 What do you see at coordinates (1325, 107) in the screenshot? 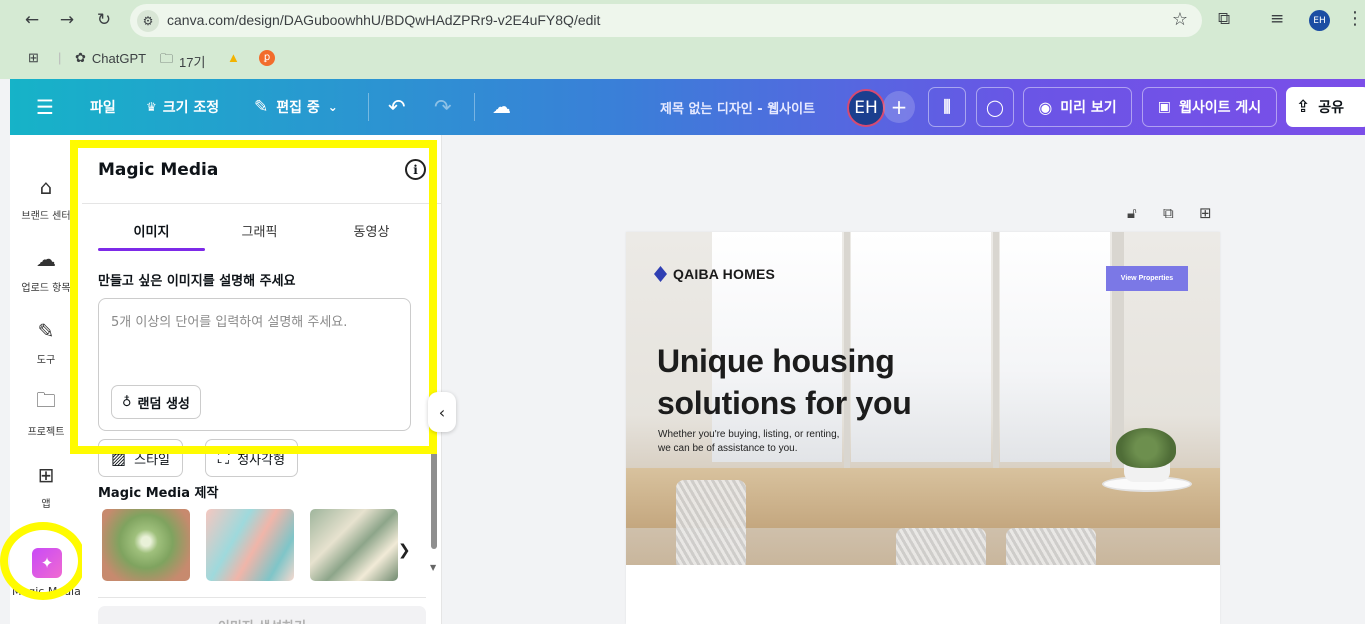
I see `share-button: ⇪ 공유` at bounding box center [1325, 107].